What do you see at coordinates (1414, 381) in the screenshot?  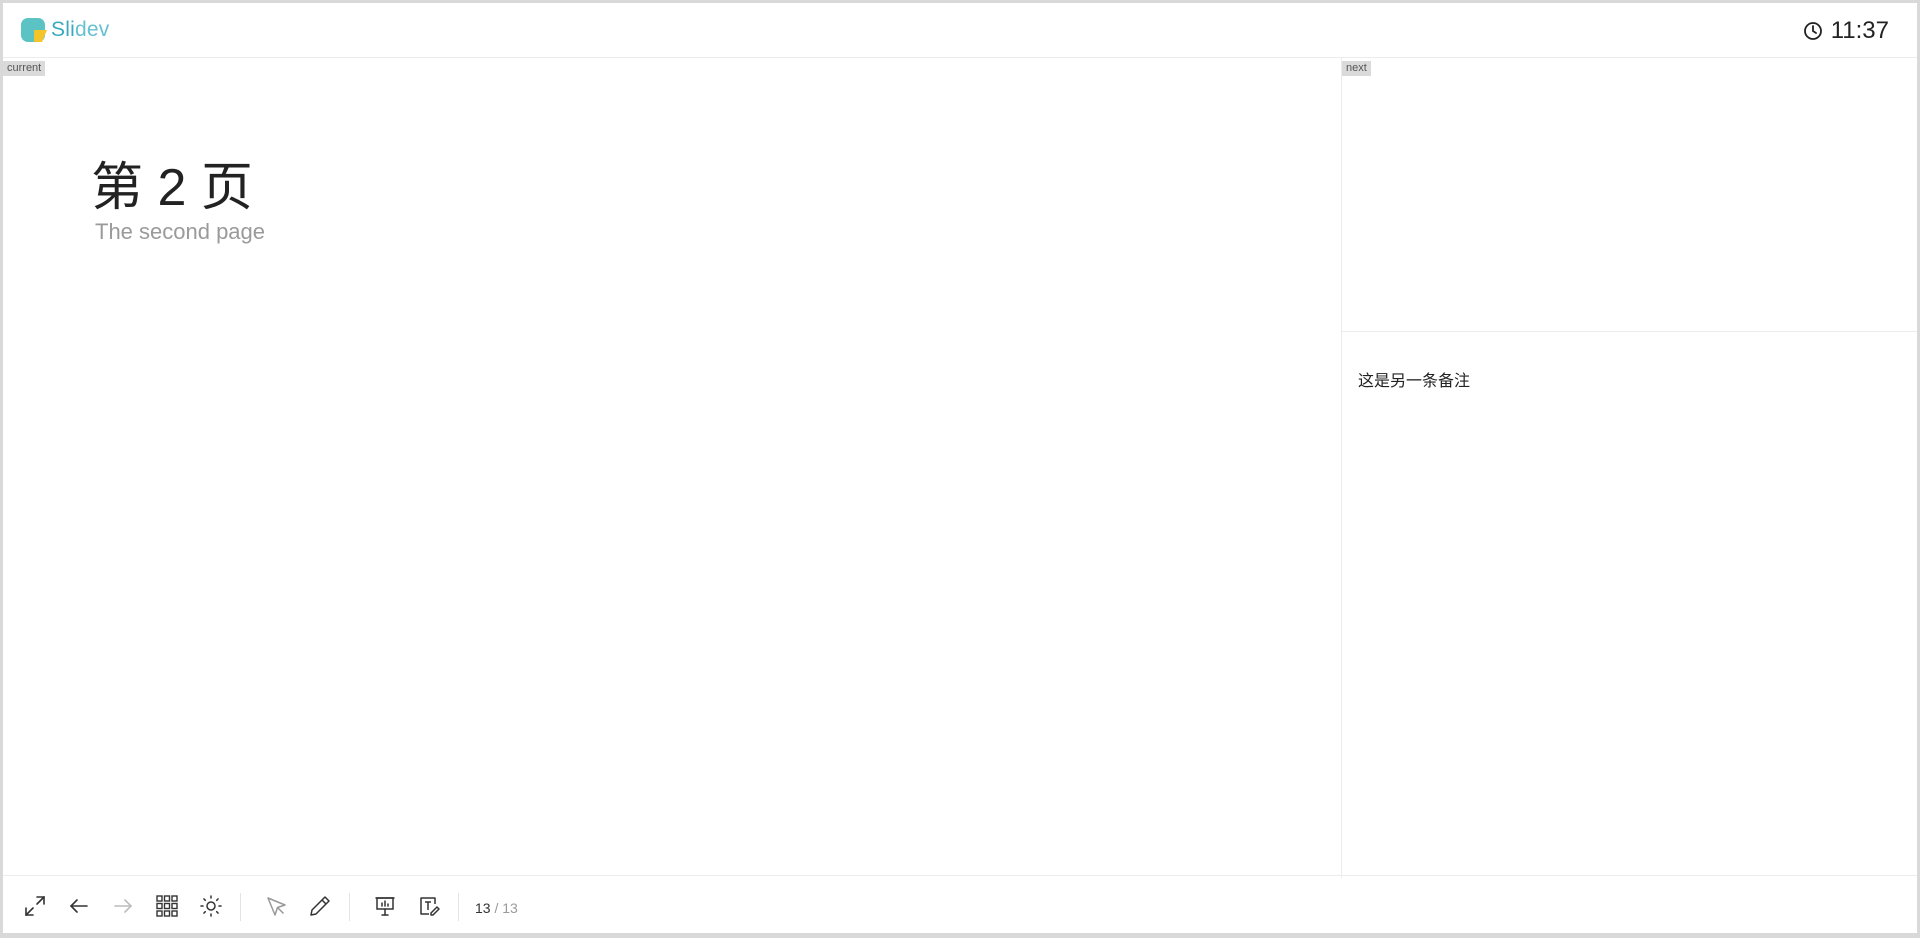 I see `note-text: 这是另一条备注` at bounding box center [1414, 381].